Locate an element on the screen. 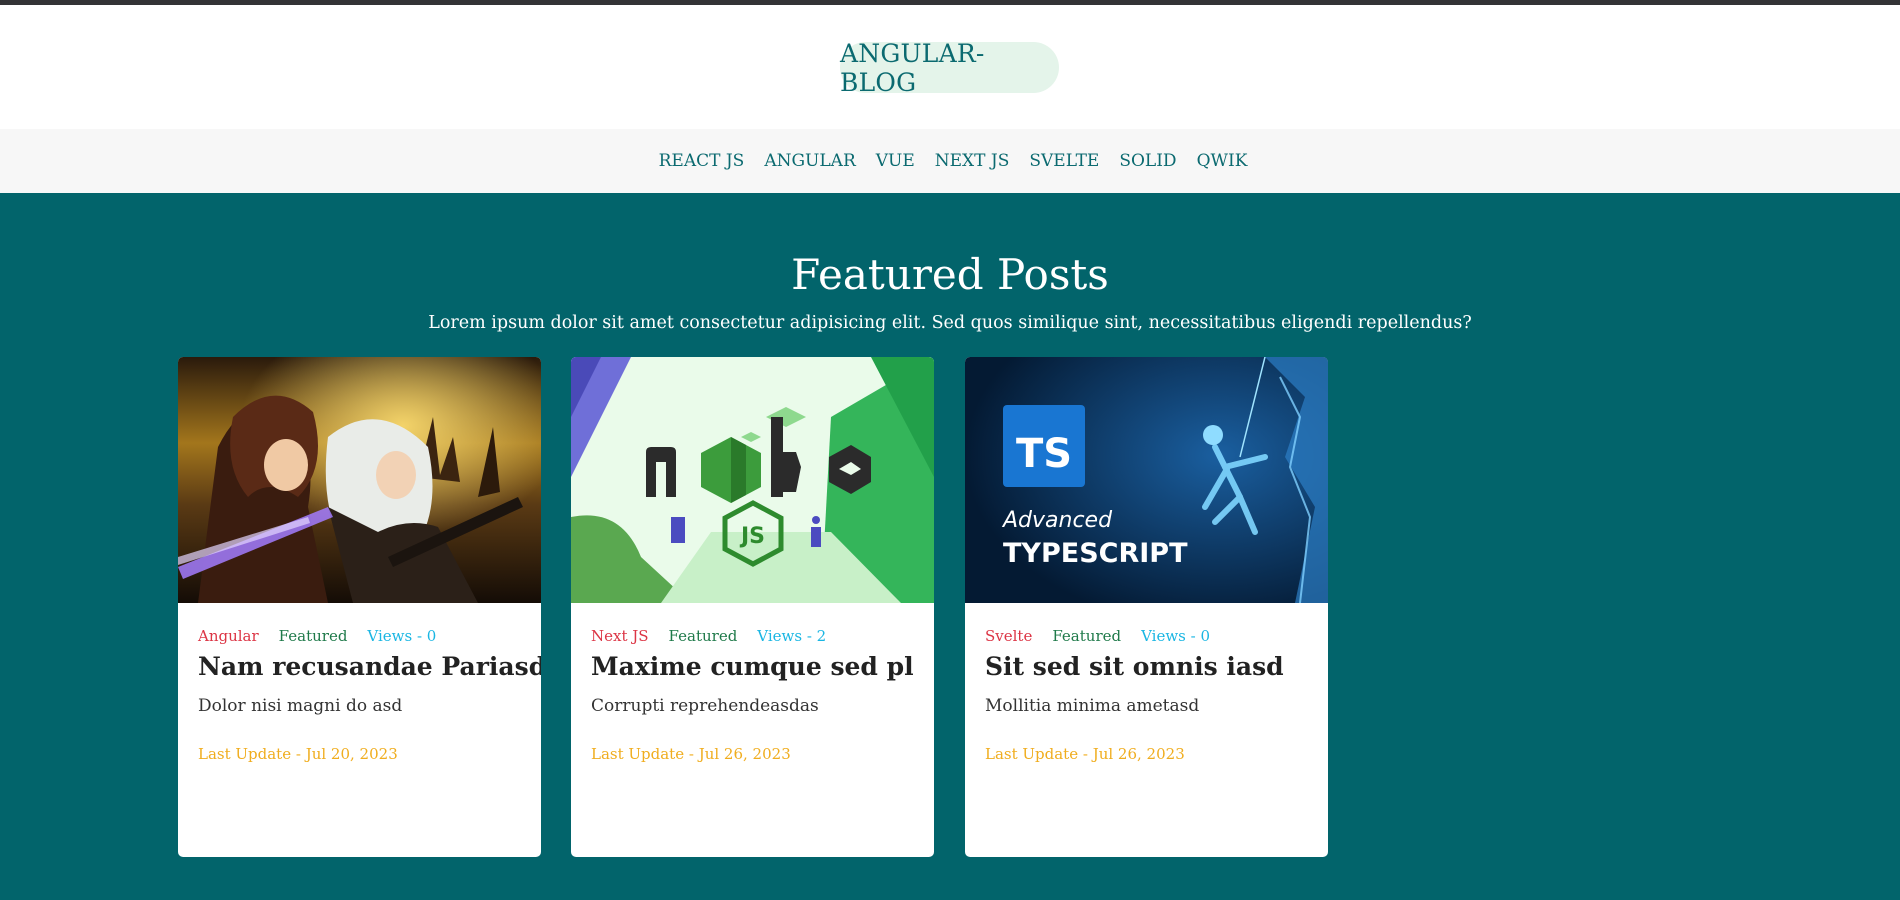 The image size is (1900, 900). post-views: Views - 2 is located at coordinates (792, 636).